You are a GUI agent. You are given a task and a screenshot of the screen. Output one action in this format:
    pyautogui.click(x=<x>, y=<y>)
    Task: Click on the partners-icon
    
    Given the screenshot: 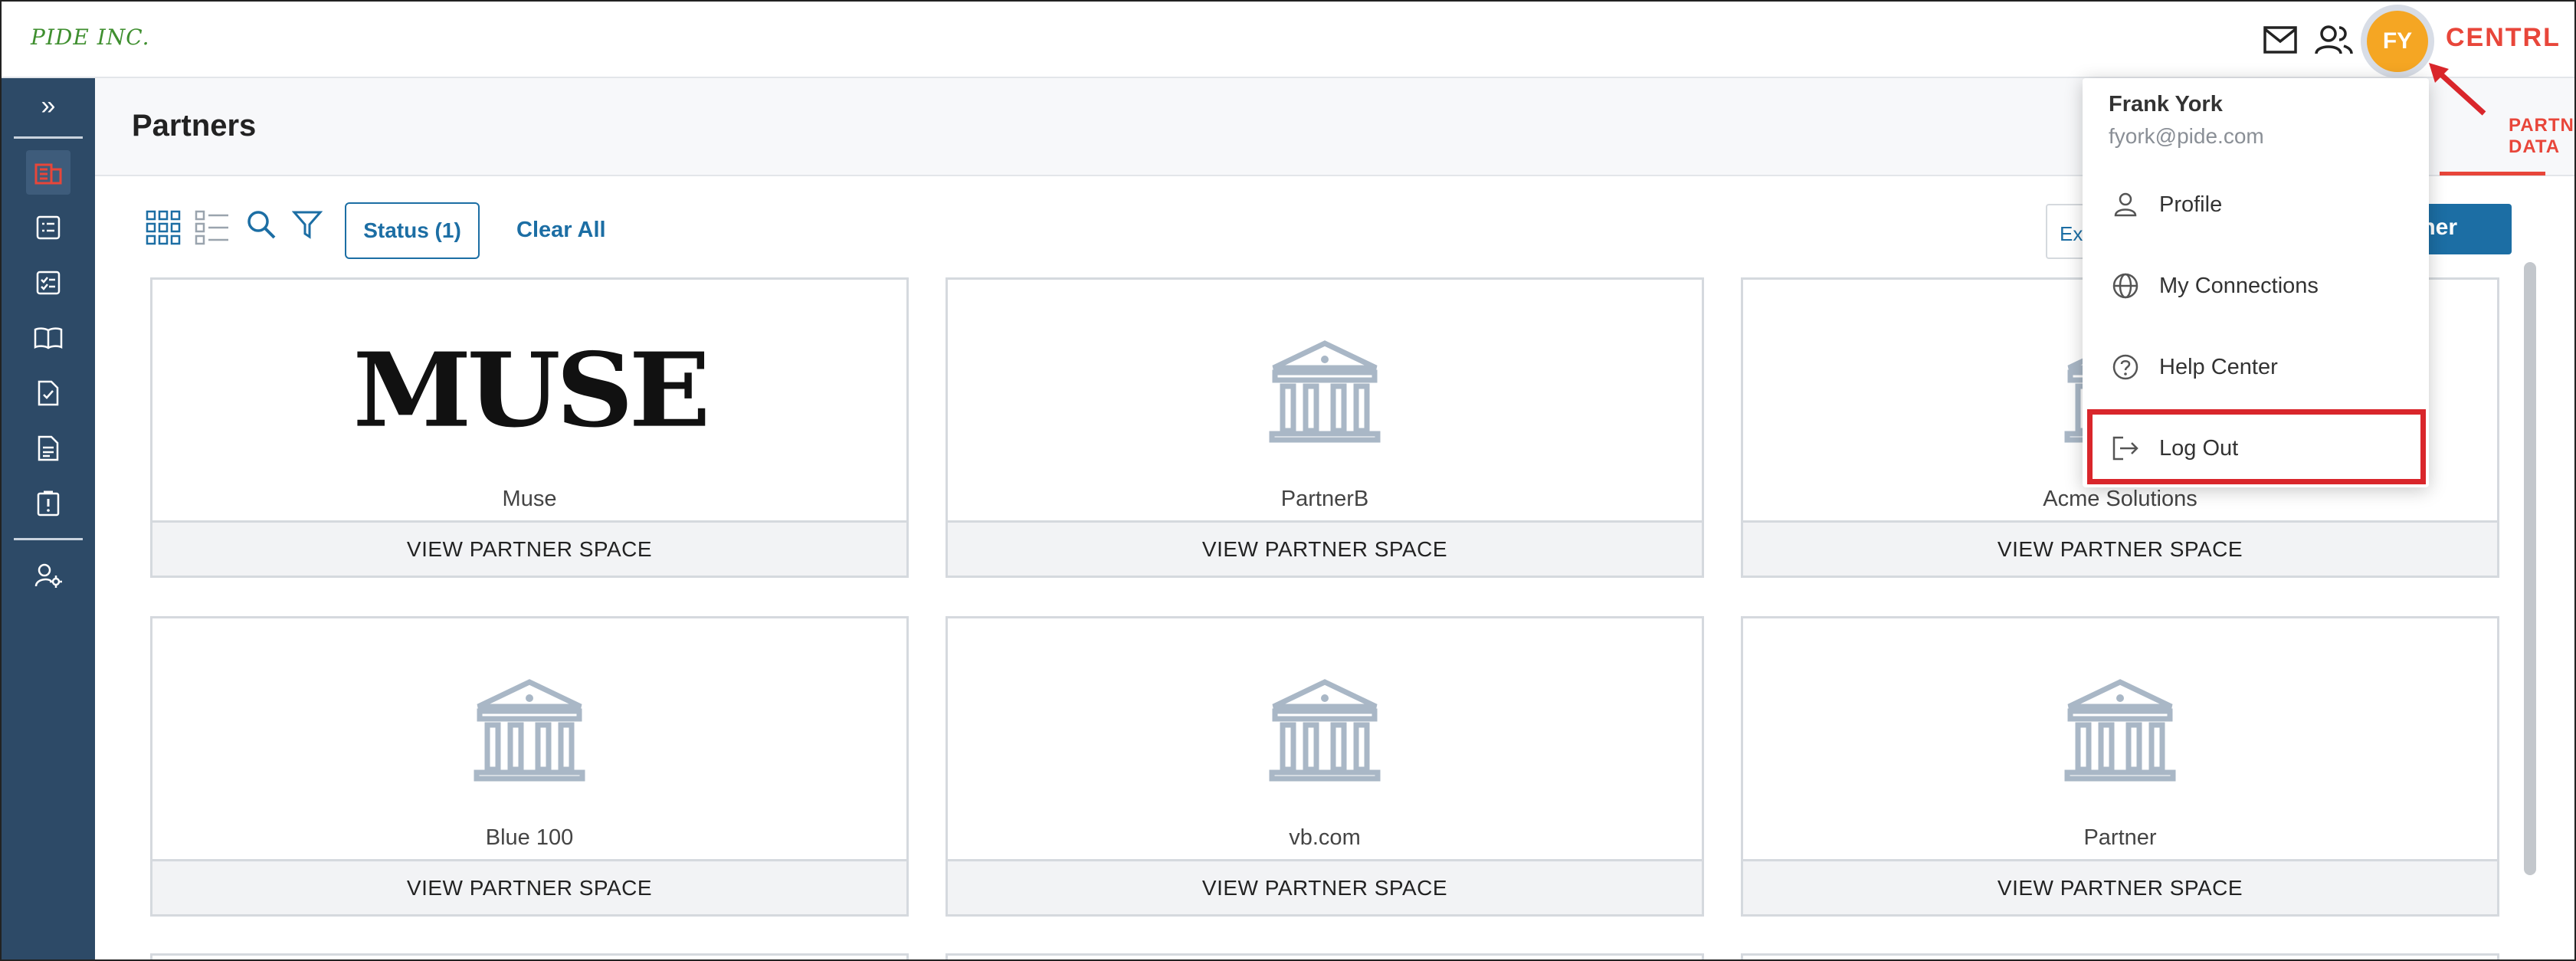 What is the action you would take?
    pyautogui.click(x=48, y=172)
    